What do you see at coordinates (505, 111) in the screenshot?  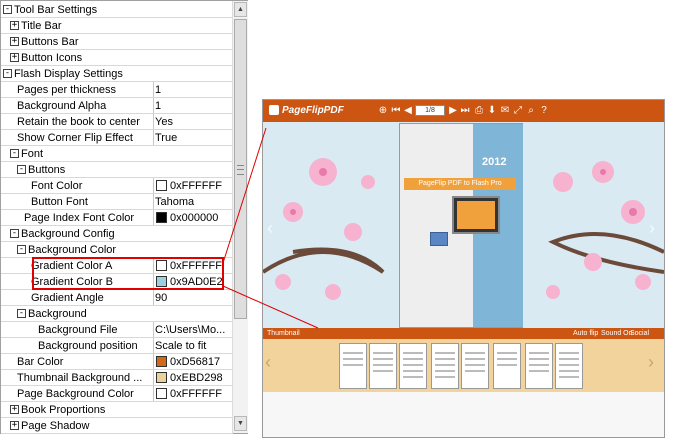 I see `email-icon: ✉` at bounding box center [505, 111].